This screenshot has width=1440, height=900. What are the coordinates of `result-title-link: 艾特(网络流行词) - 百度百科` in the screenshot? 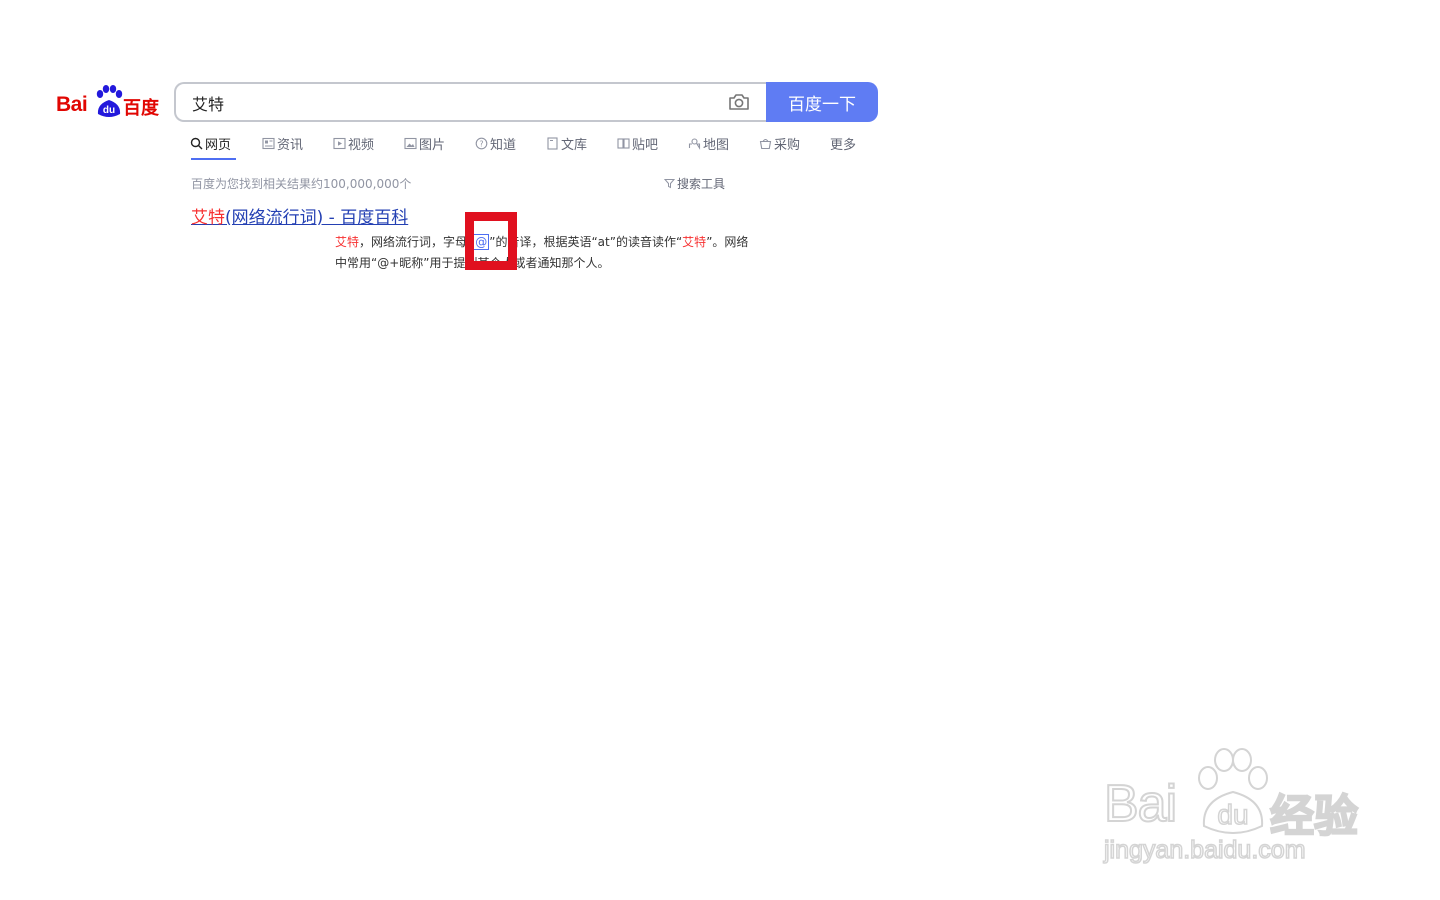 It's located at (299, 215).